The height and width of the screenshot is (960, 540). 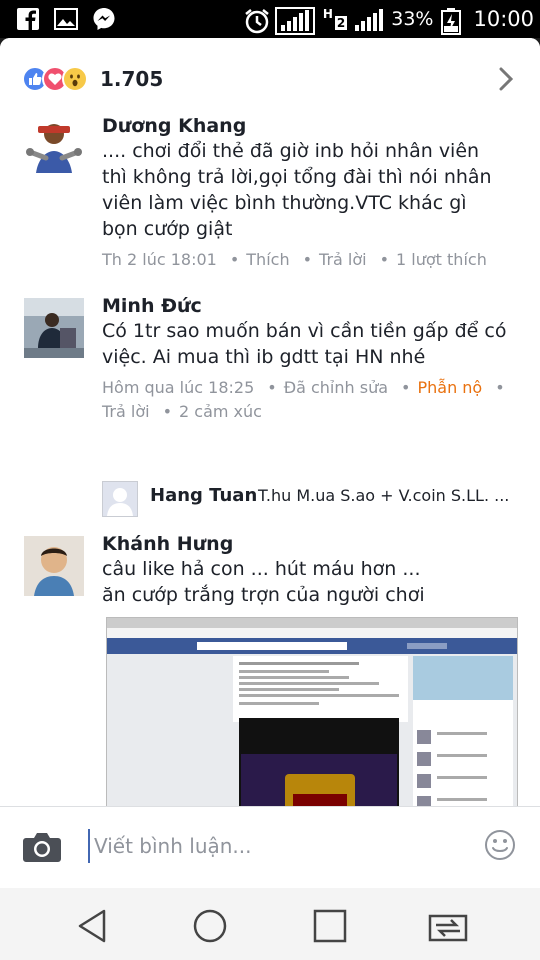 I want to click on like-link: Thích, so click(x=267, y=259).